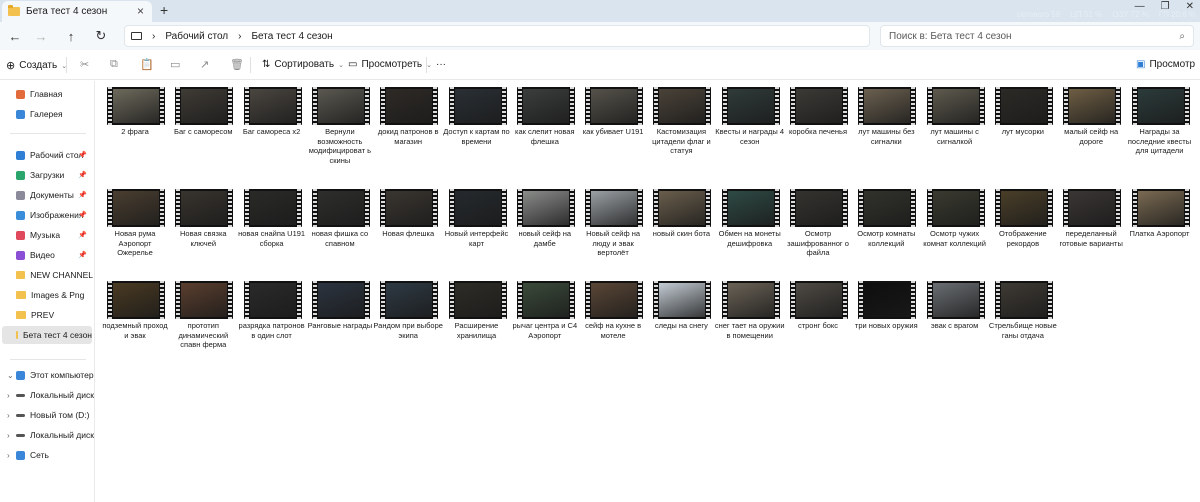  I want to click on divider, so click(426, 65).